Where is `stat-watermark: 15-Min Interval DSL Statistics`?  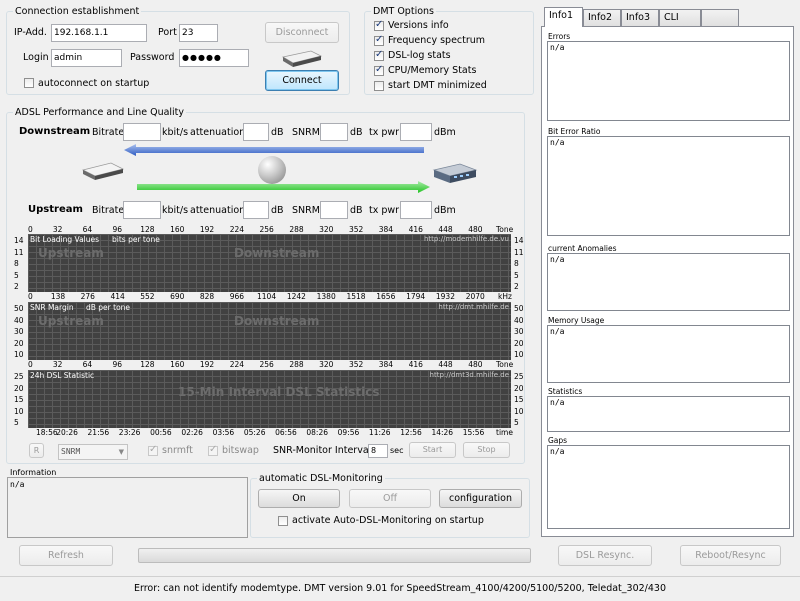
stat-watermark: 15-Min Interval DSL Statistics is located at coordinates (279, 392).